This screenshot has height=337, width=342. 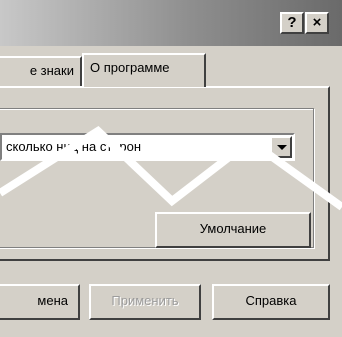 I want to click on tab-signs: е знаки, so click(x=41, y=71).